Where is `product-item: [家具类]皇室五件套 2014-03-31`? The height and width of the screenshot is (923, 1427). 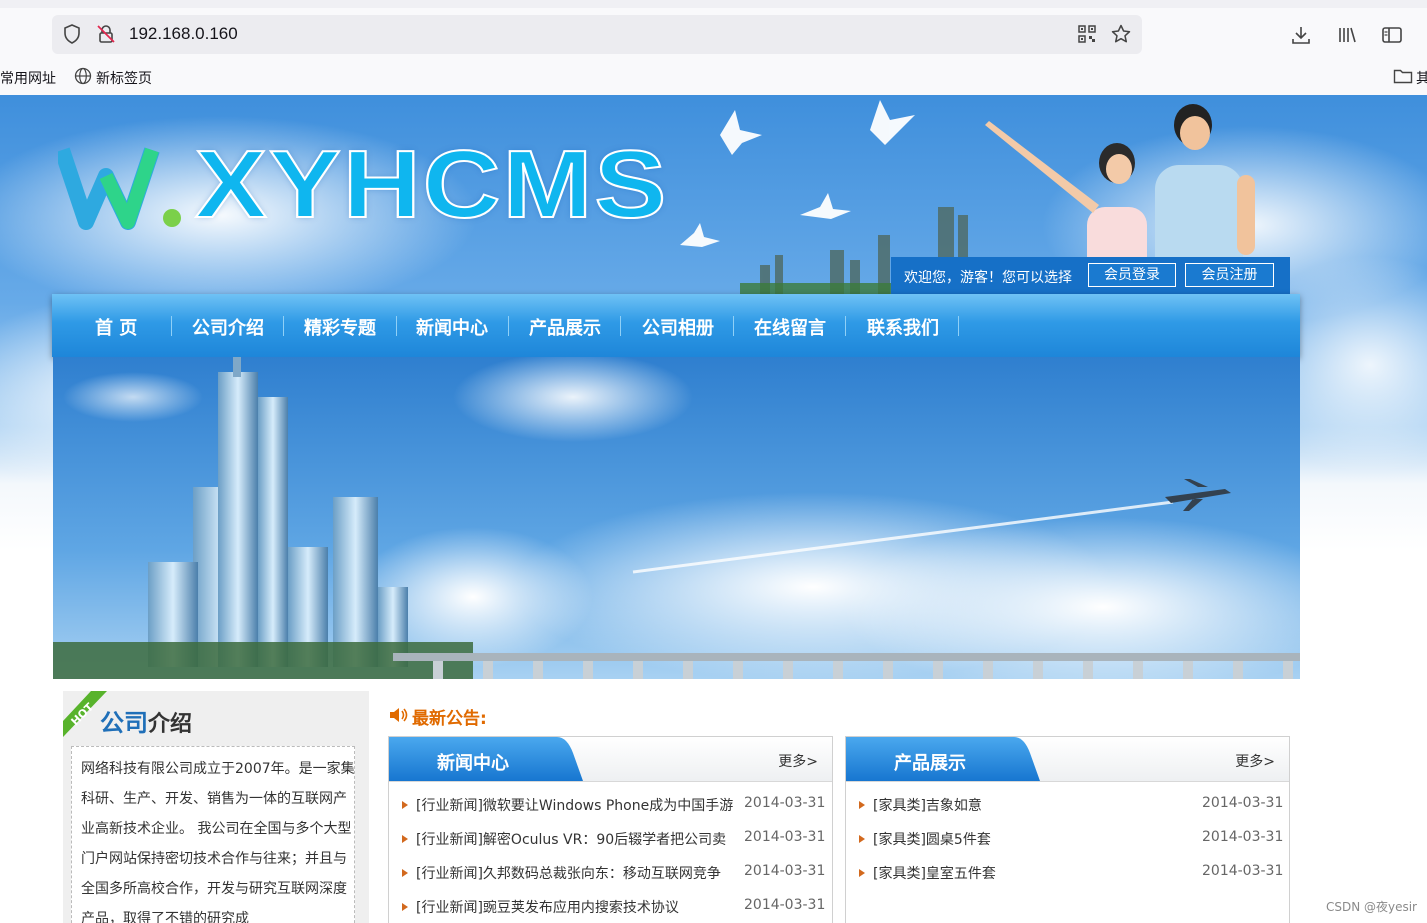
product-item: [家具类]皇室五件套 2014-03-31 is located at coordinates (1067, 879).